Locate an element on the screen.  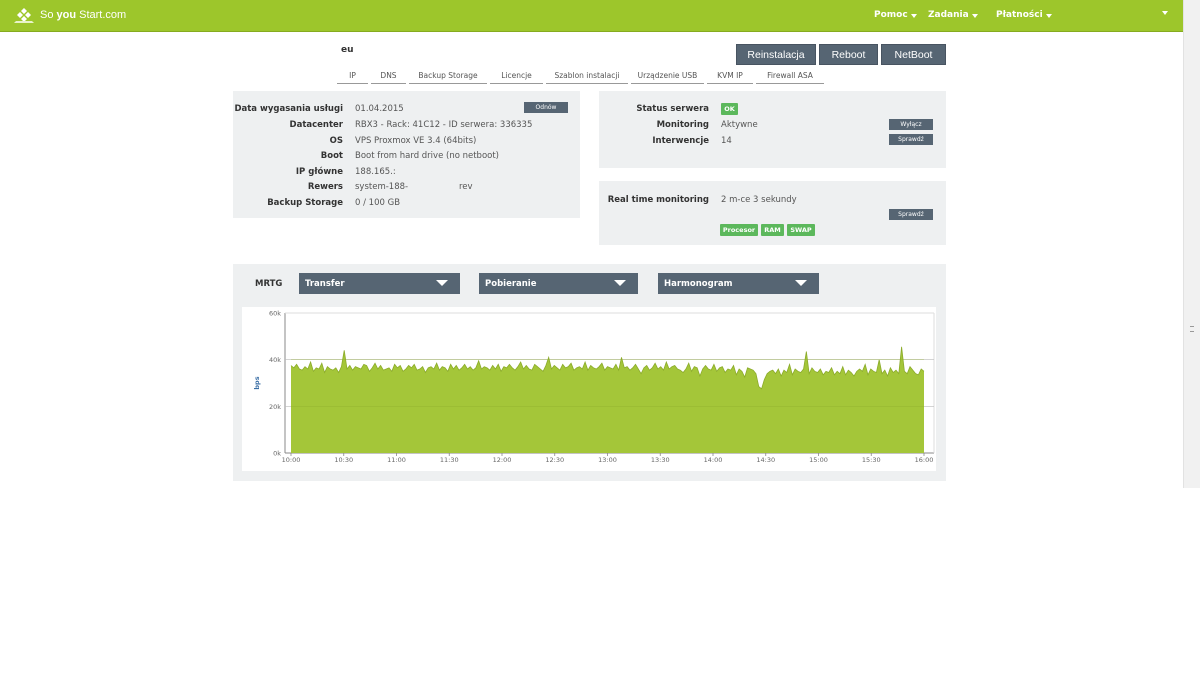
tag-swap: SWAP is located at coordinates (801, 230).